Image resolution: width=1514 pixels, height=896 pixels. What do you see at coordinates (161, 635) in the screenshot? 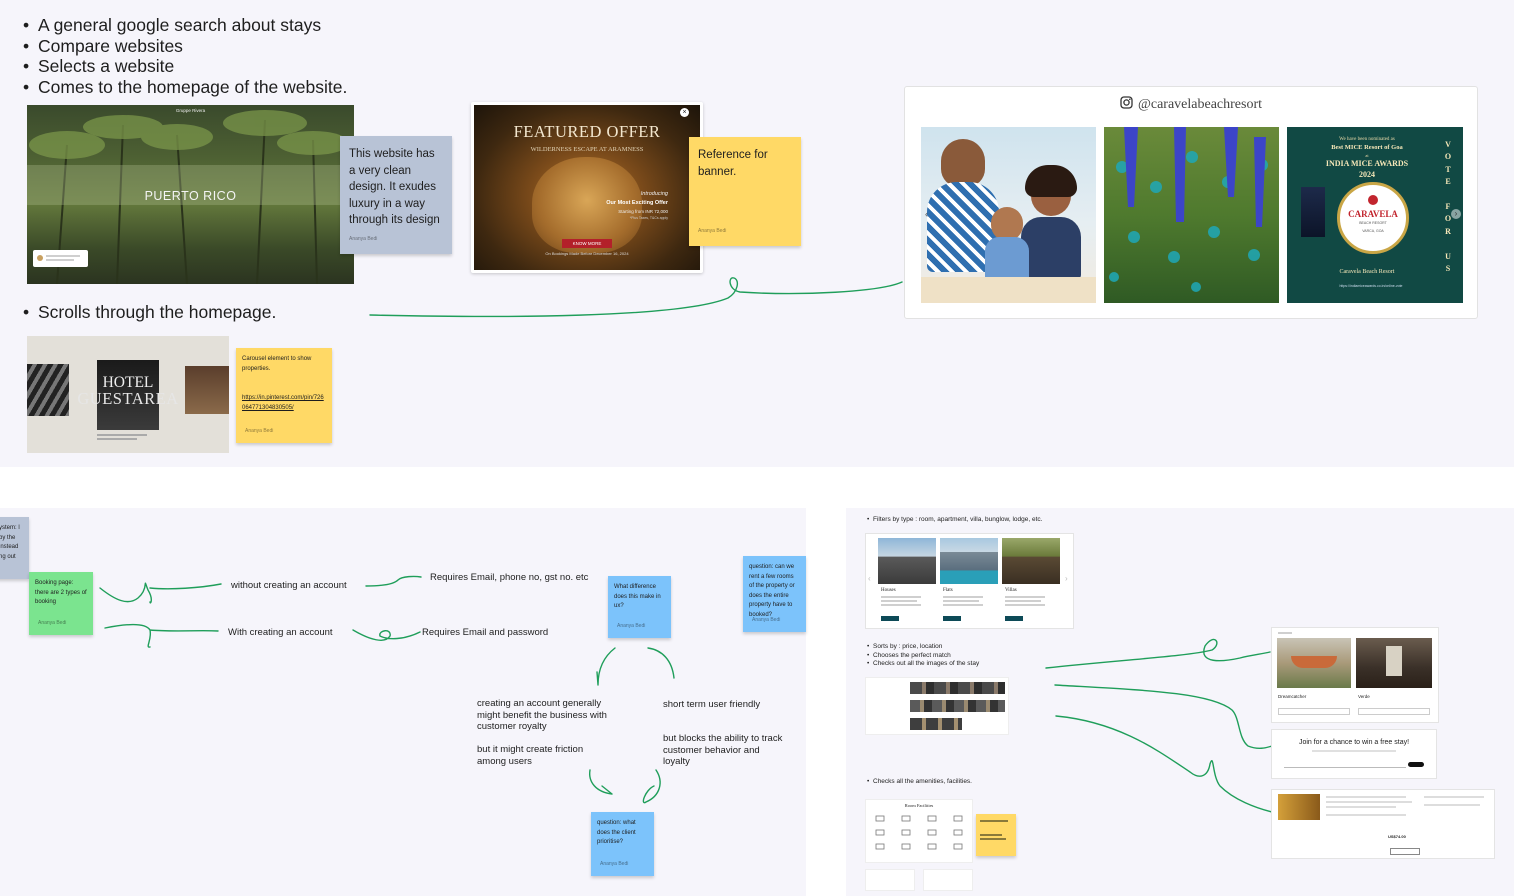
I see `connector-booking-with` at bounding box center [161, 635].